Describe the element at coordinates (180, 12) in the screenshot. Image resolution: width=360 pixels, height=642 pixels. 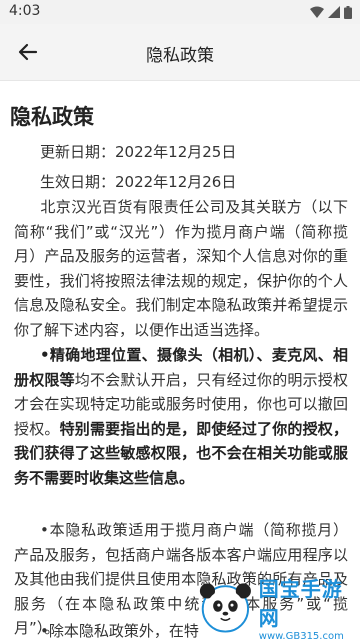
I see `status-bar: 4:03` at that location.